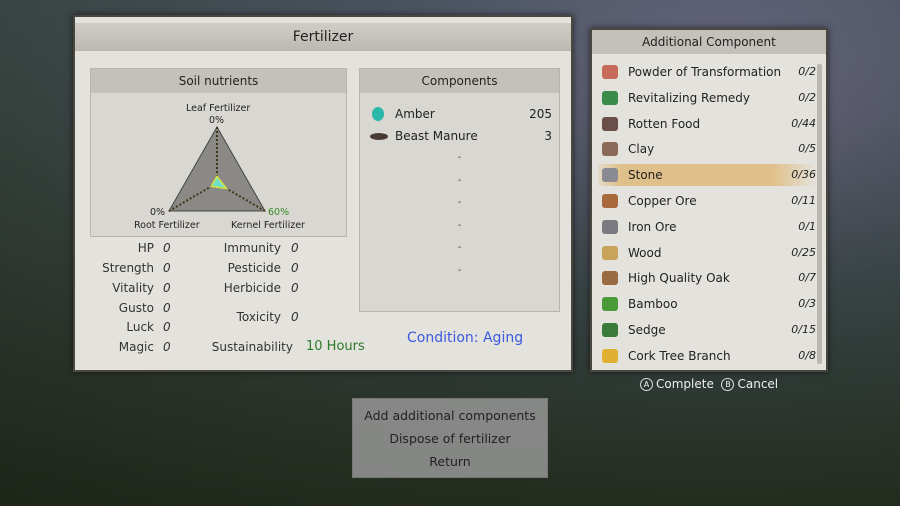  Describe the element at coordinates (540, 114) in the screenshot. I see `component-count: 205` at that location.